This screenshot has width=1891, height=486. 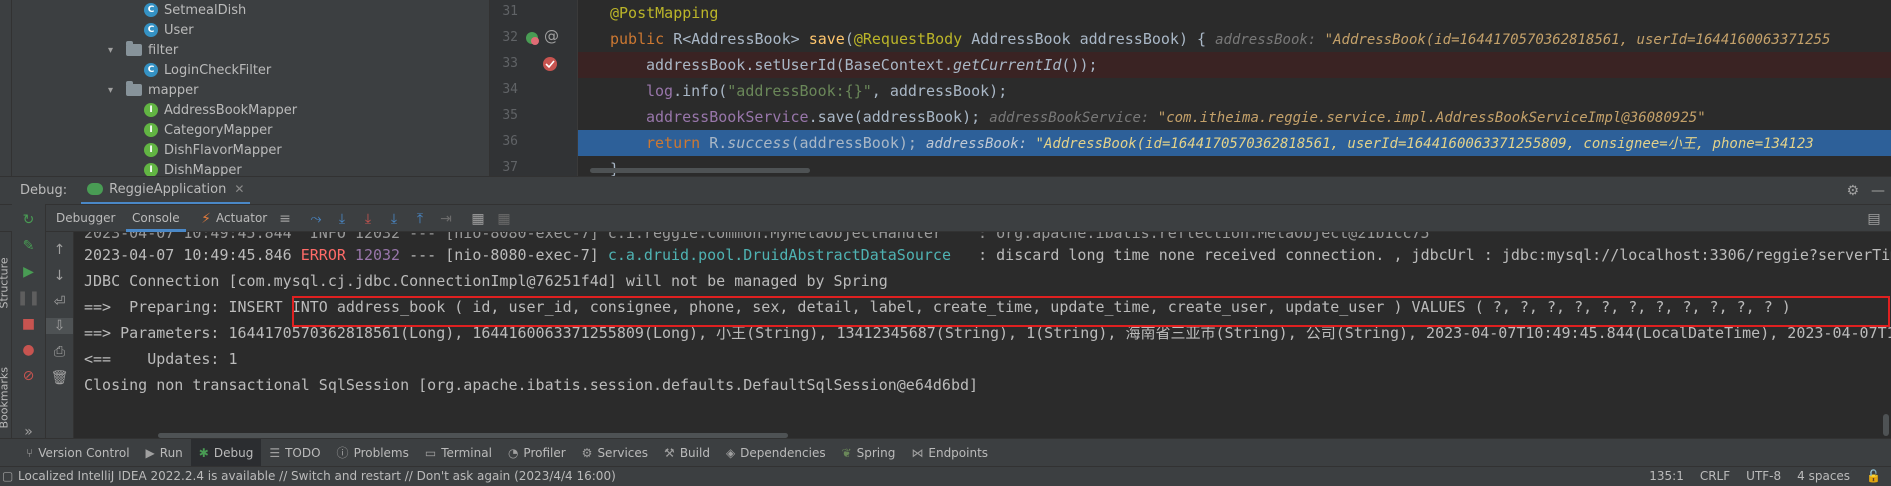 I want to click on line-number: 36, so click(x=510, y=141).